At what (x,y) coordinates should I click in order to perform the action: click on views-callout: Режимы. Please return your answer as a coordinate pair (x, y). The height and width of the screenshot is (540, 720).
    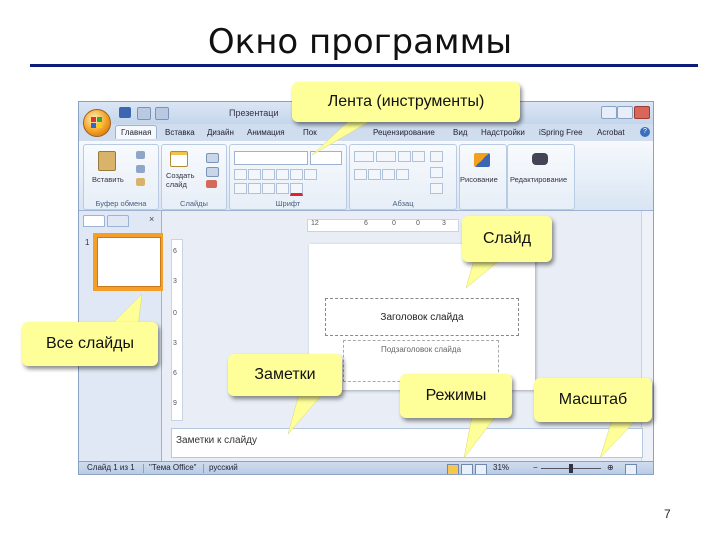
    Looking at the image, I should click on (456, 396).